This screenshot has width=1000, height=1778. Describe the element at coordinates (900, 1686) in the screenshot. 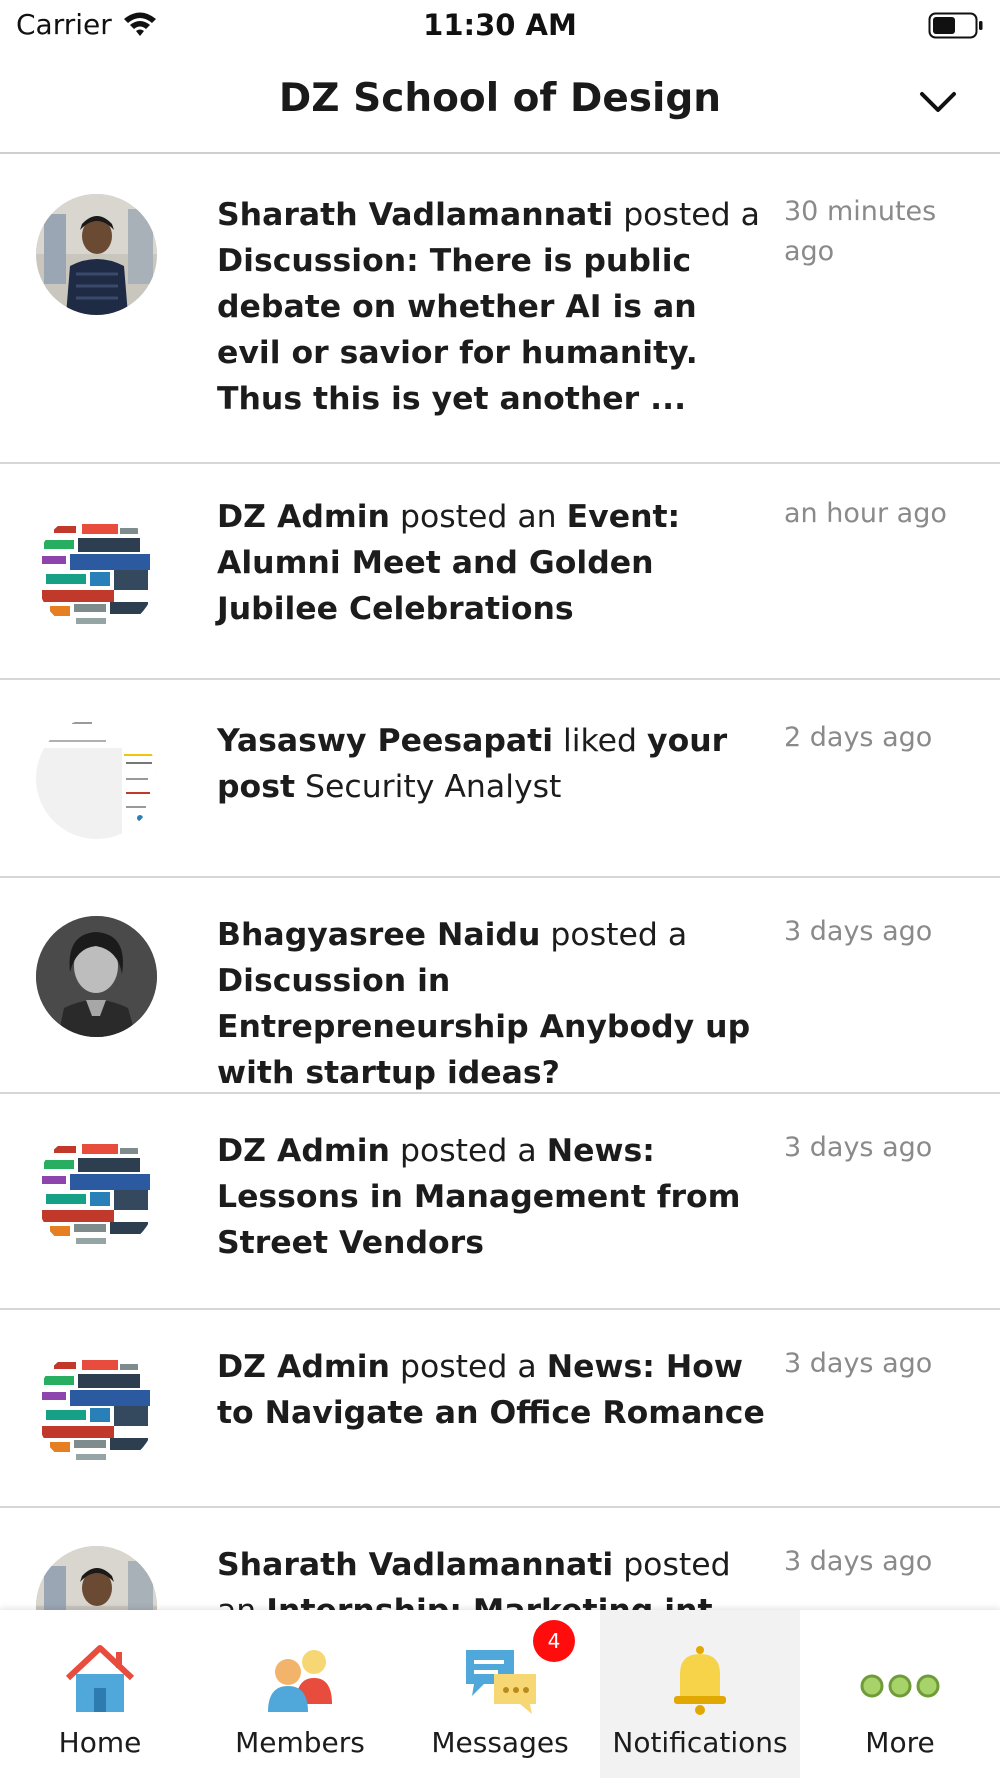

I see `three-dots-icon` at that location.